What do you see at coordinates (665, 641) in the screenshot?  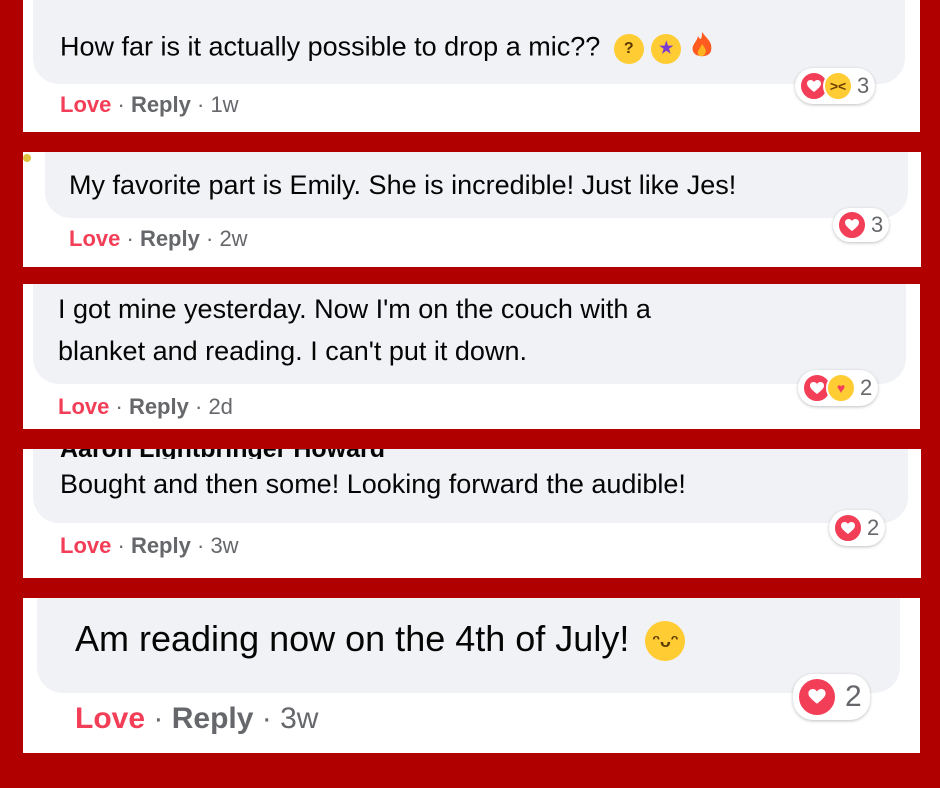 I see `grinning-face-icon: ᵔᴗᵔ` at bounding box center [665, 641].